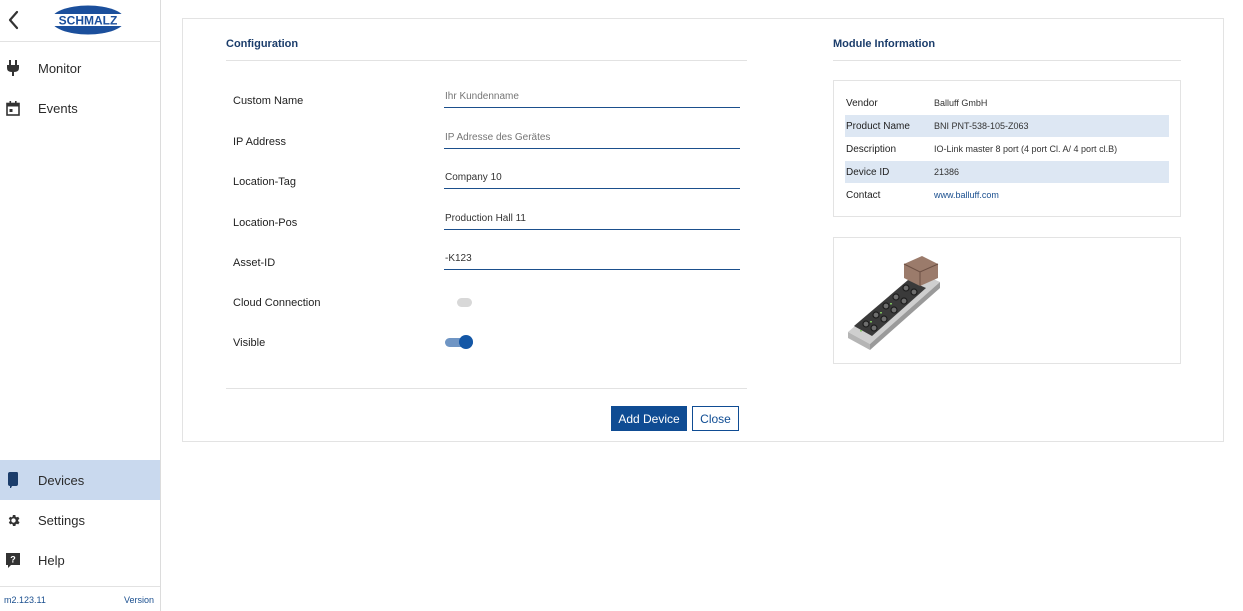 This screenshot has width=1243, height=611. What do you see at coordinates (1007, 195) in the screenshot?
I see `info-row-contact: Contact www.balluff.com` at bounding box center [1007, 195].